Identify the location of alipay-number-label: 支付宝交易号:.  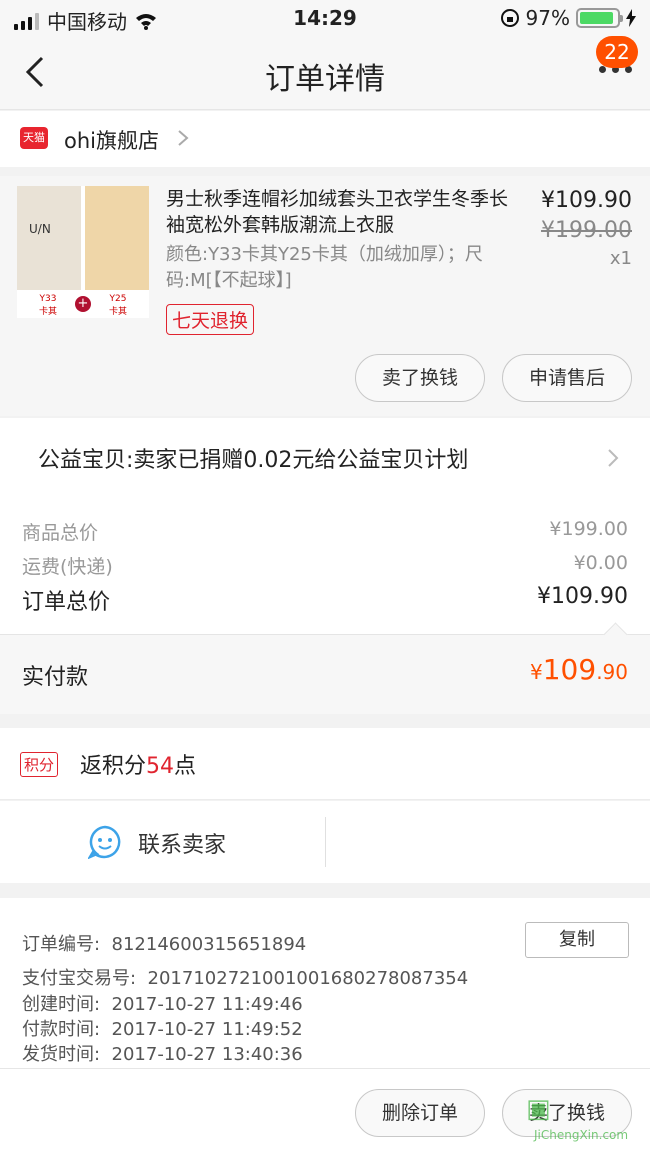
(79, 978).